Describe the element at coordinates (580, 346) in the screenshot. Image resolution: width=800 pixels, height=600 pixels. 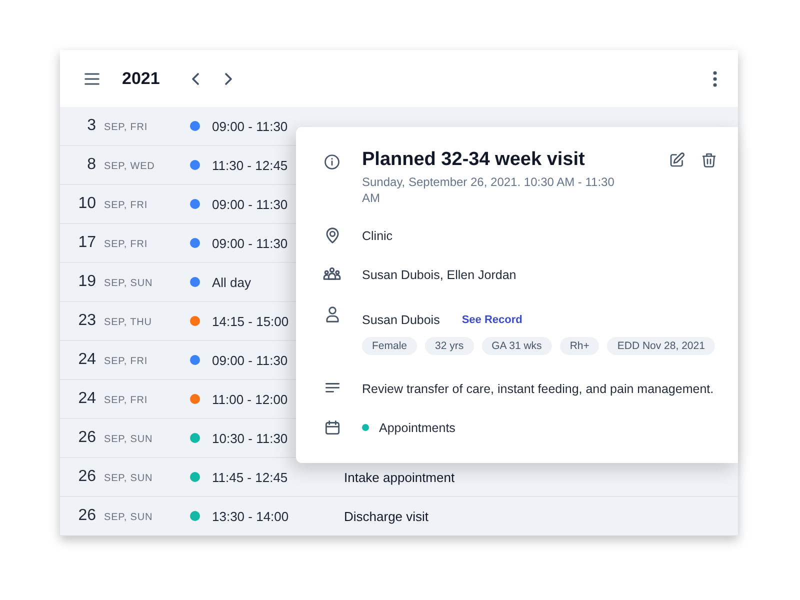
I see `patient-tag: Rh+` at that location.